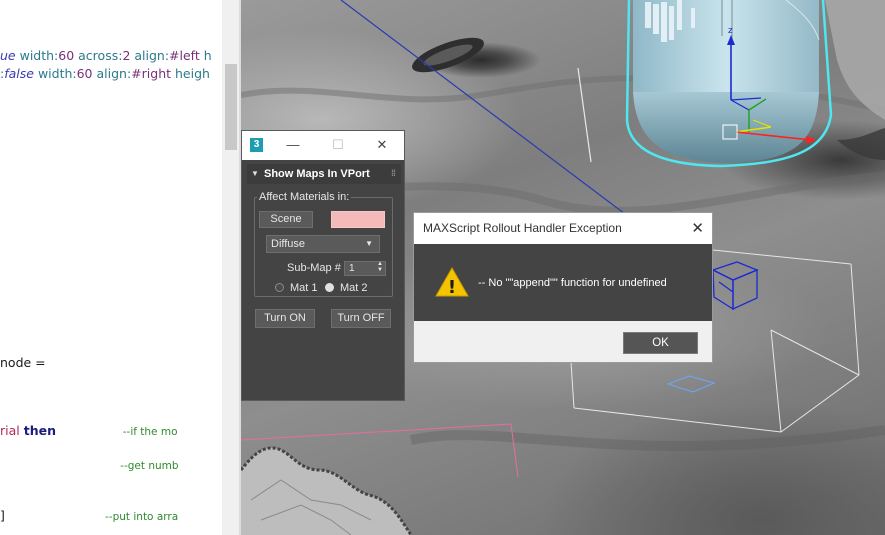 Image resolution: width=885 pixels, height=535 pixels. I want to click on code-line: node =, so click(23, 363).